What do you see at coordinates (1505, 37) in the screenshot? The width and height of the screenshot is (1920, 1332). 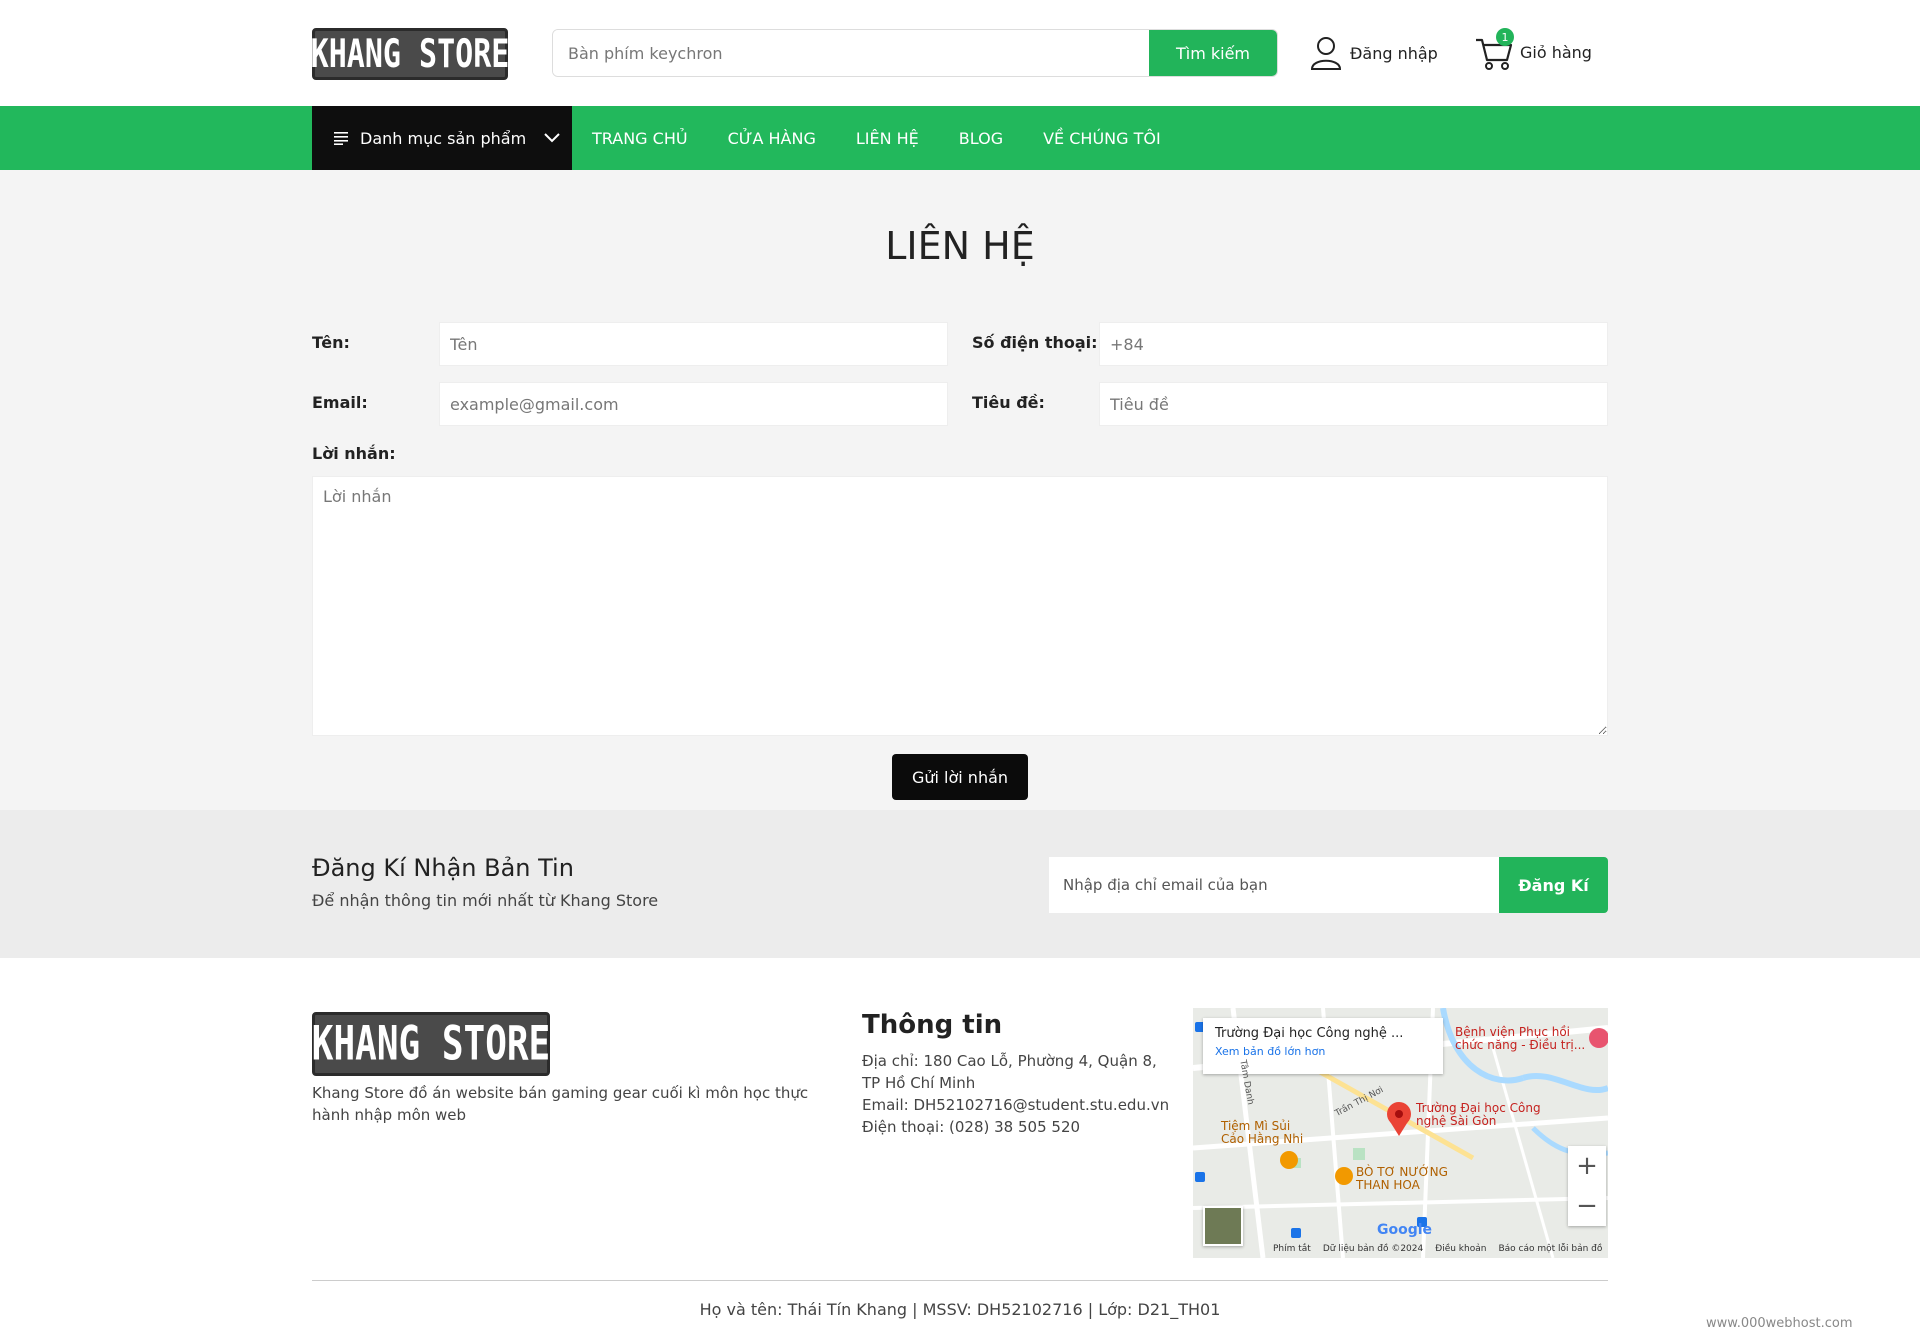 I see `cart-count-badge: 1` at bounding box center [1505, 37].